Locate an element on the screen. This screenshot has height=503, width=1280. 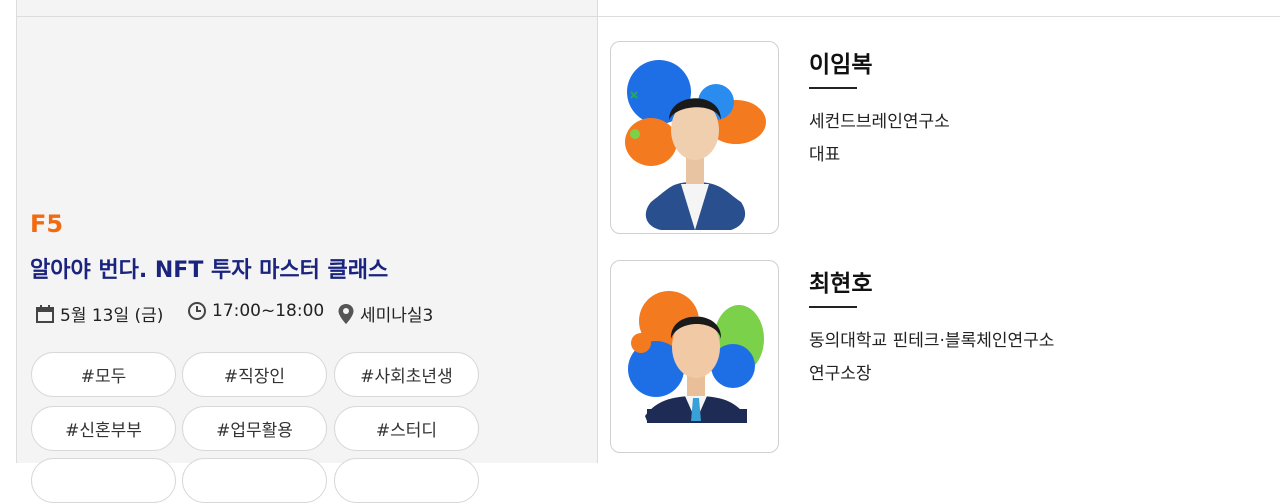
horizontal-divider is located at coordinates (648, 16).